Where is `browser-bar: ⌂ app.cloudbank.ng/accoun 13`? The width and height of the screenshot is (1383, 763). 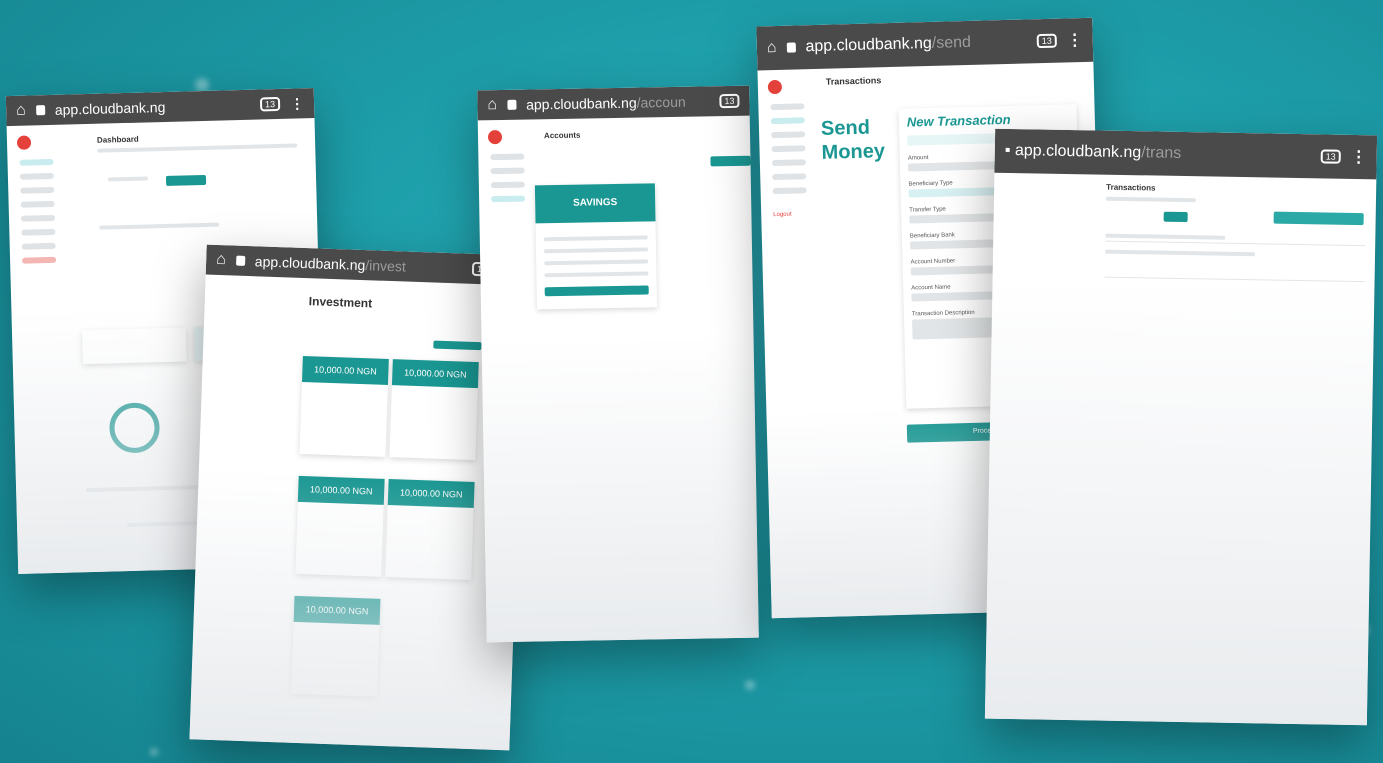
browser-bar: ⌂ app.cloudbank.ng/accoun 13 is located at coordinates (613, 103).